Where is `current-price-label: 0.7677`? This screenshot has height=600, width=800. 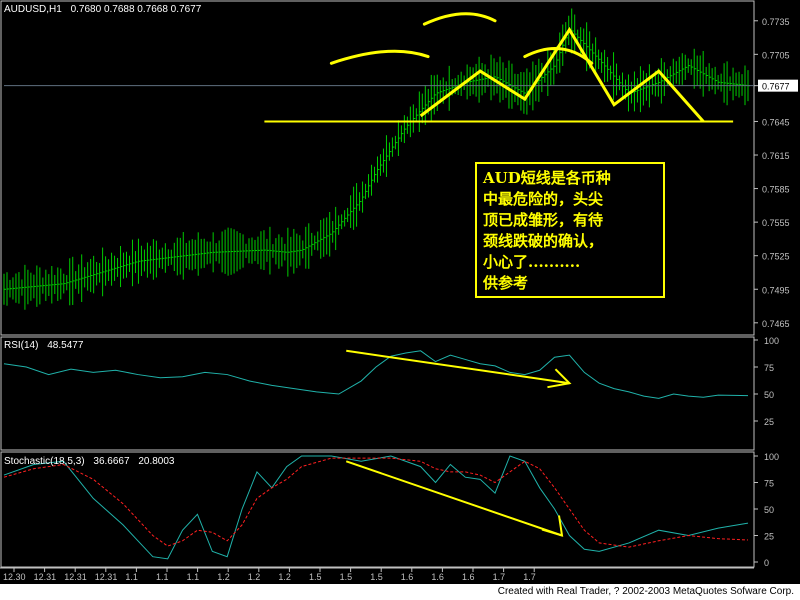
current-price-label: 0.7677 is located at coordinates (776, 87).